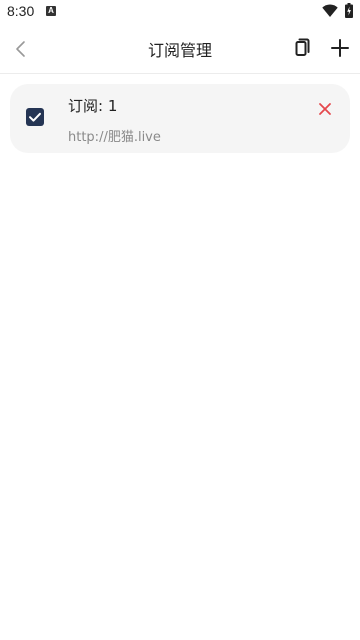 The image size is (360, 640). Describe the element at coordinates (51, 11) in the screenshot. I see `notification-a-icon: A` at that location.